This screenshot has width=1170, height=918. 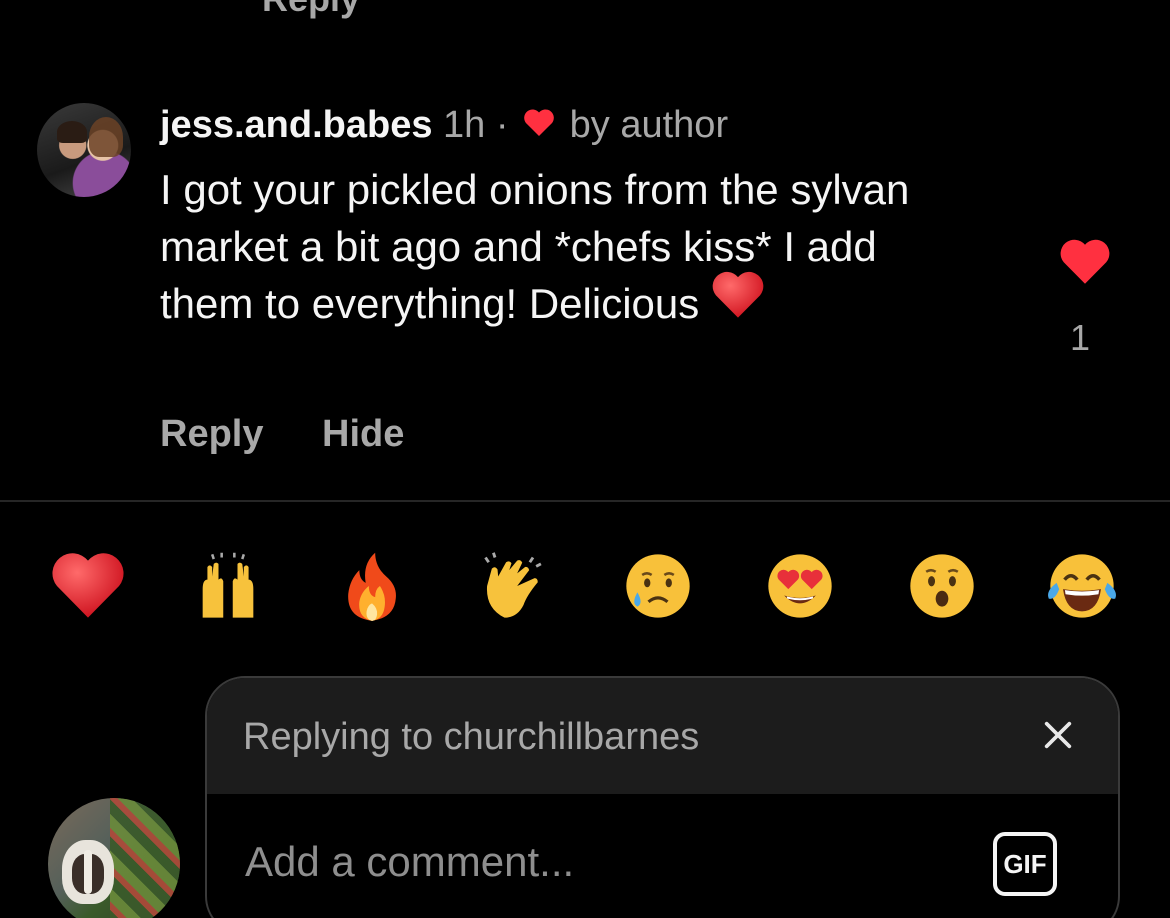 I want to click on replying-to-banner: Replying to churchillbarnes, so click(x=662, y=736).